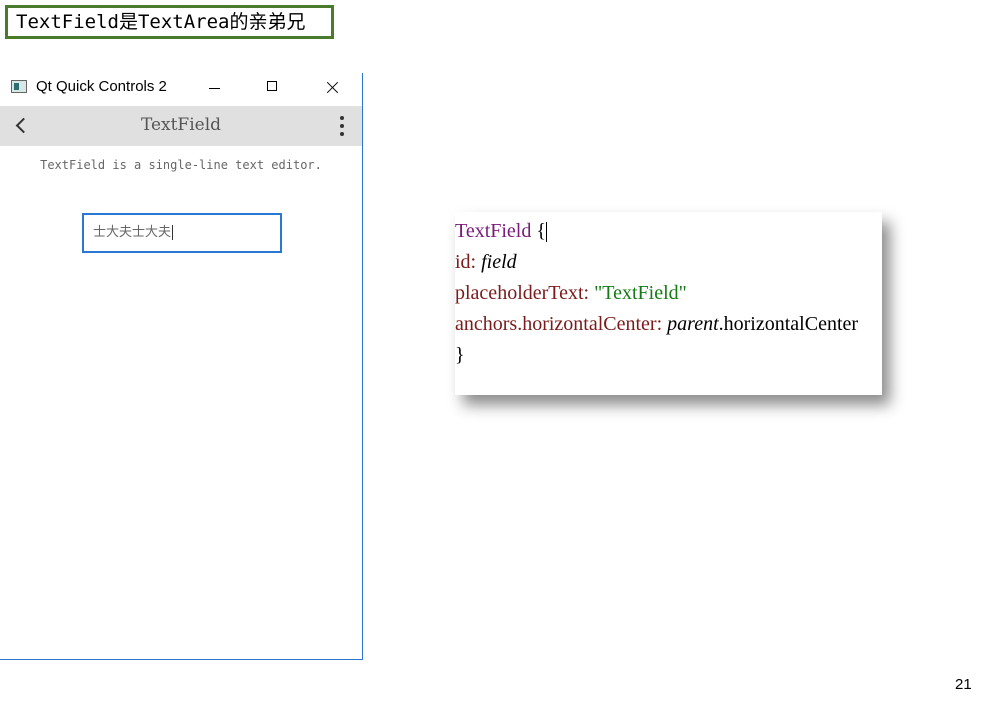  What do you see at coordinates (273, 88) in the screenshot?
I see `maximize-icon` at bounding box center [273, 88].